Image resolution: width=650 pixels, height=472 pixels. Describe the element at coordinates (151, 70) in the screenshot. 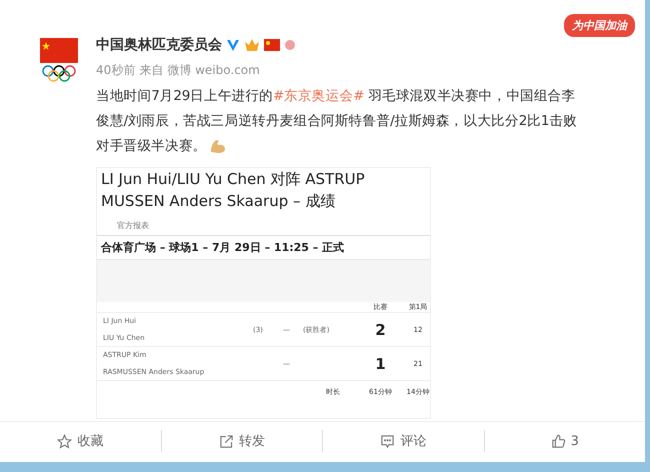

I see `source-label: 来自` at that location.